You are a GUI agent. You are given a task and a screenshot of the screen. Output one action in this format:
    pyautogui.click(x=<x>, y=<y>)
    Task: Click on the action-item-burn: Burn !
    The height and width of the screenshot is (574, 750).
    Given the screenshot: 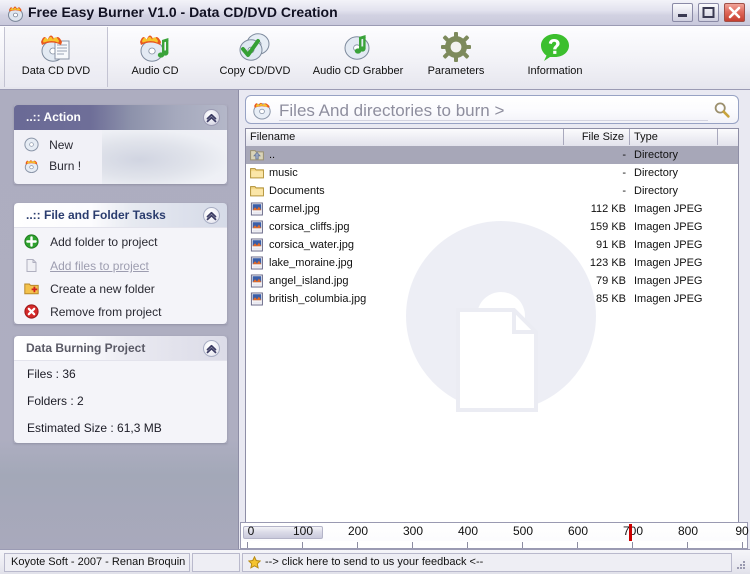 What is the action you would take?
    pyautogui.click(x=120, y=166)
    